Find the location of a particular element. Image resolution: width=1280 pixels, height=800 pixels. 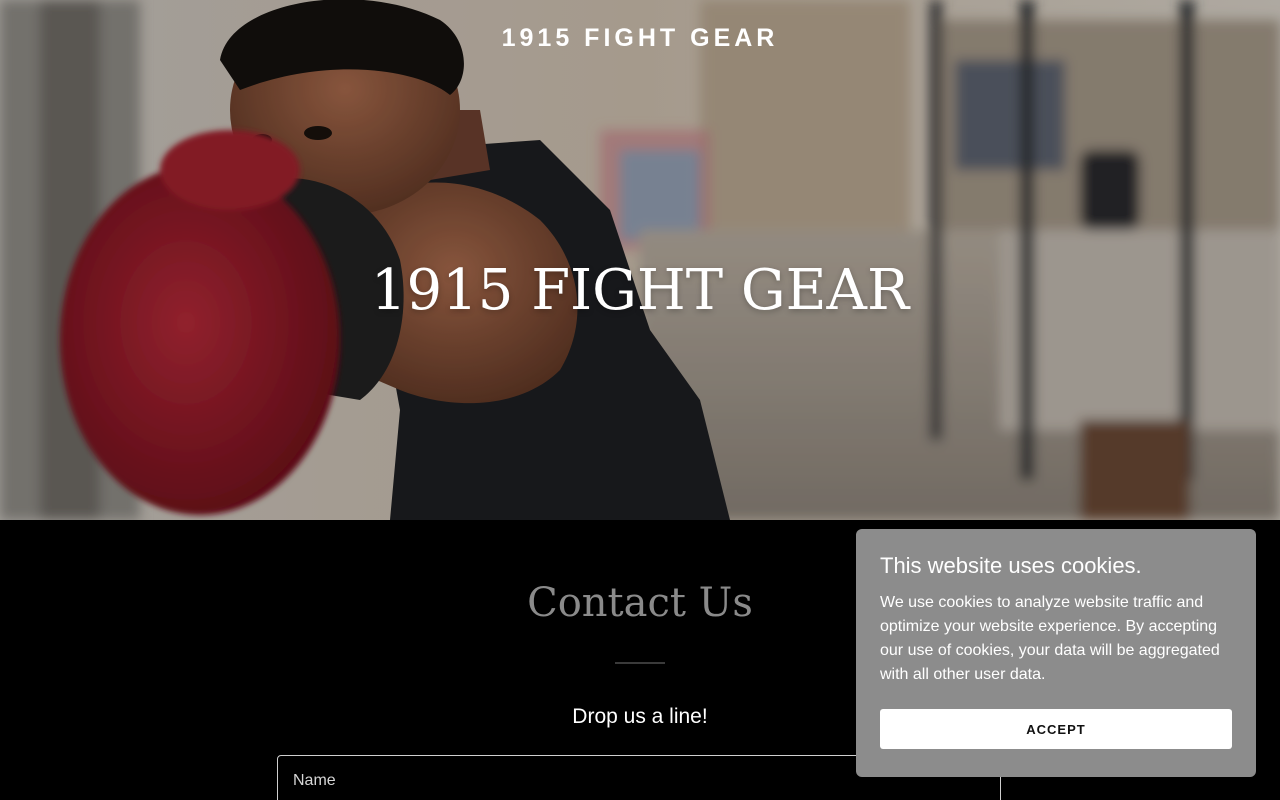

cookie-banner-title: This website uses cookies. is located at coordinates (1011, 565).